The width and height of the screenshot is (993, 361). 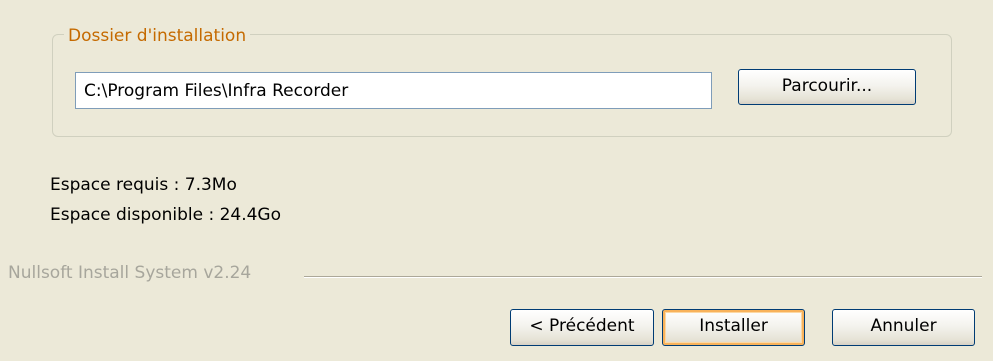 What do you see at coordinates (733, 327) in the screenshot?
I see `install-button: Installer` at bounding box center [733, 327].